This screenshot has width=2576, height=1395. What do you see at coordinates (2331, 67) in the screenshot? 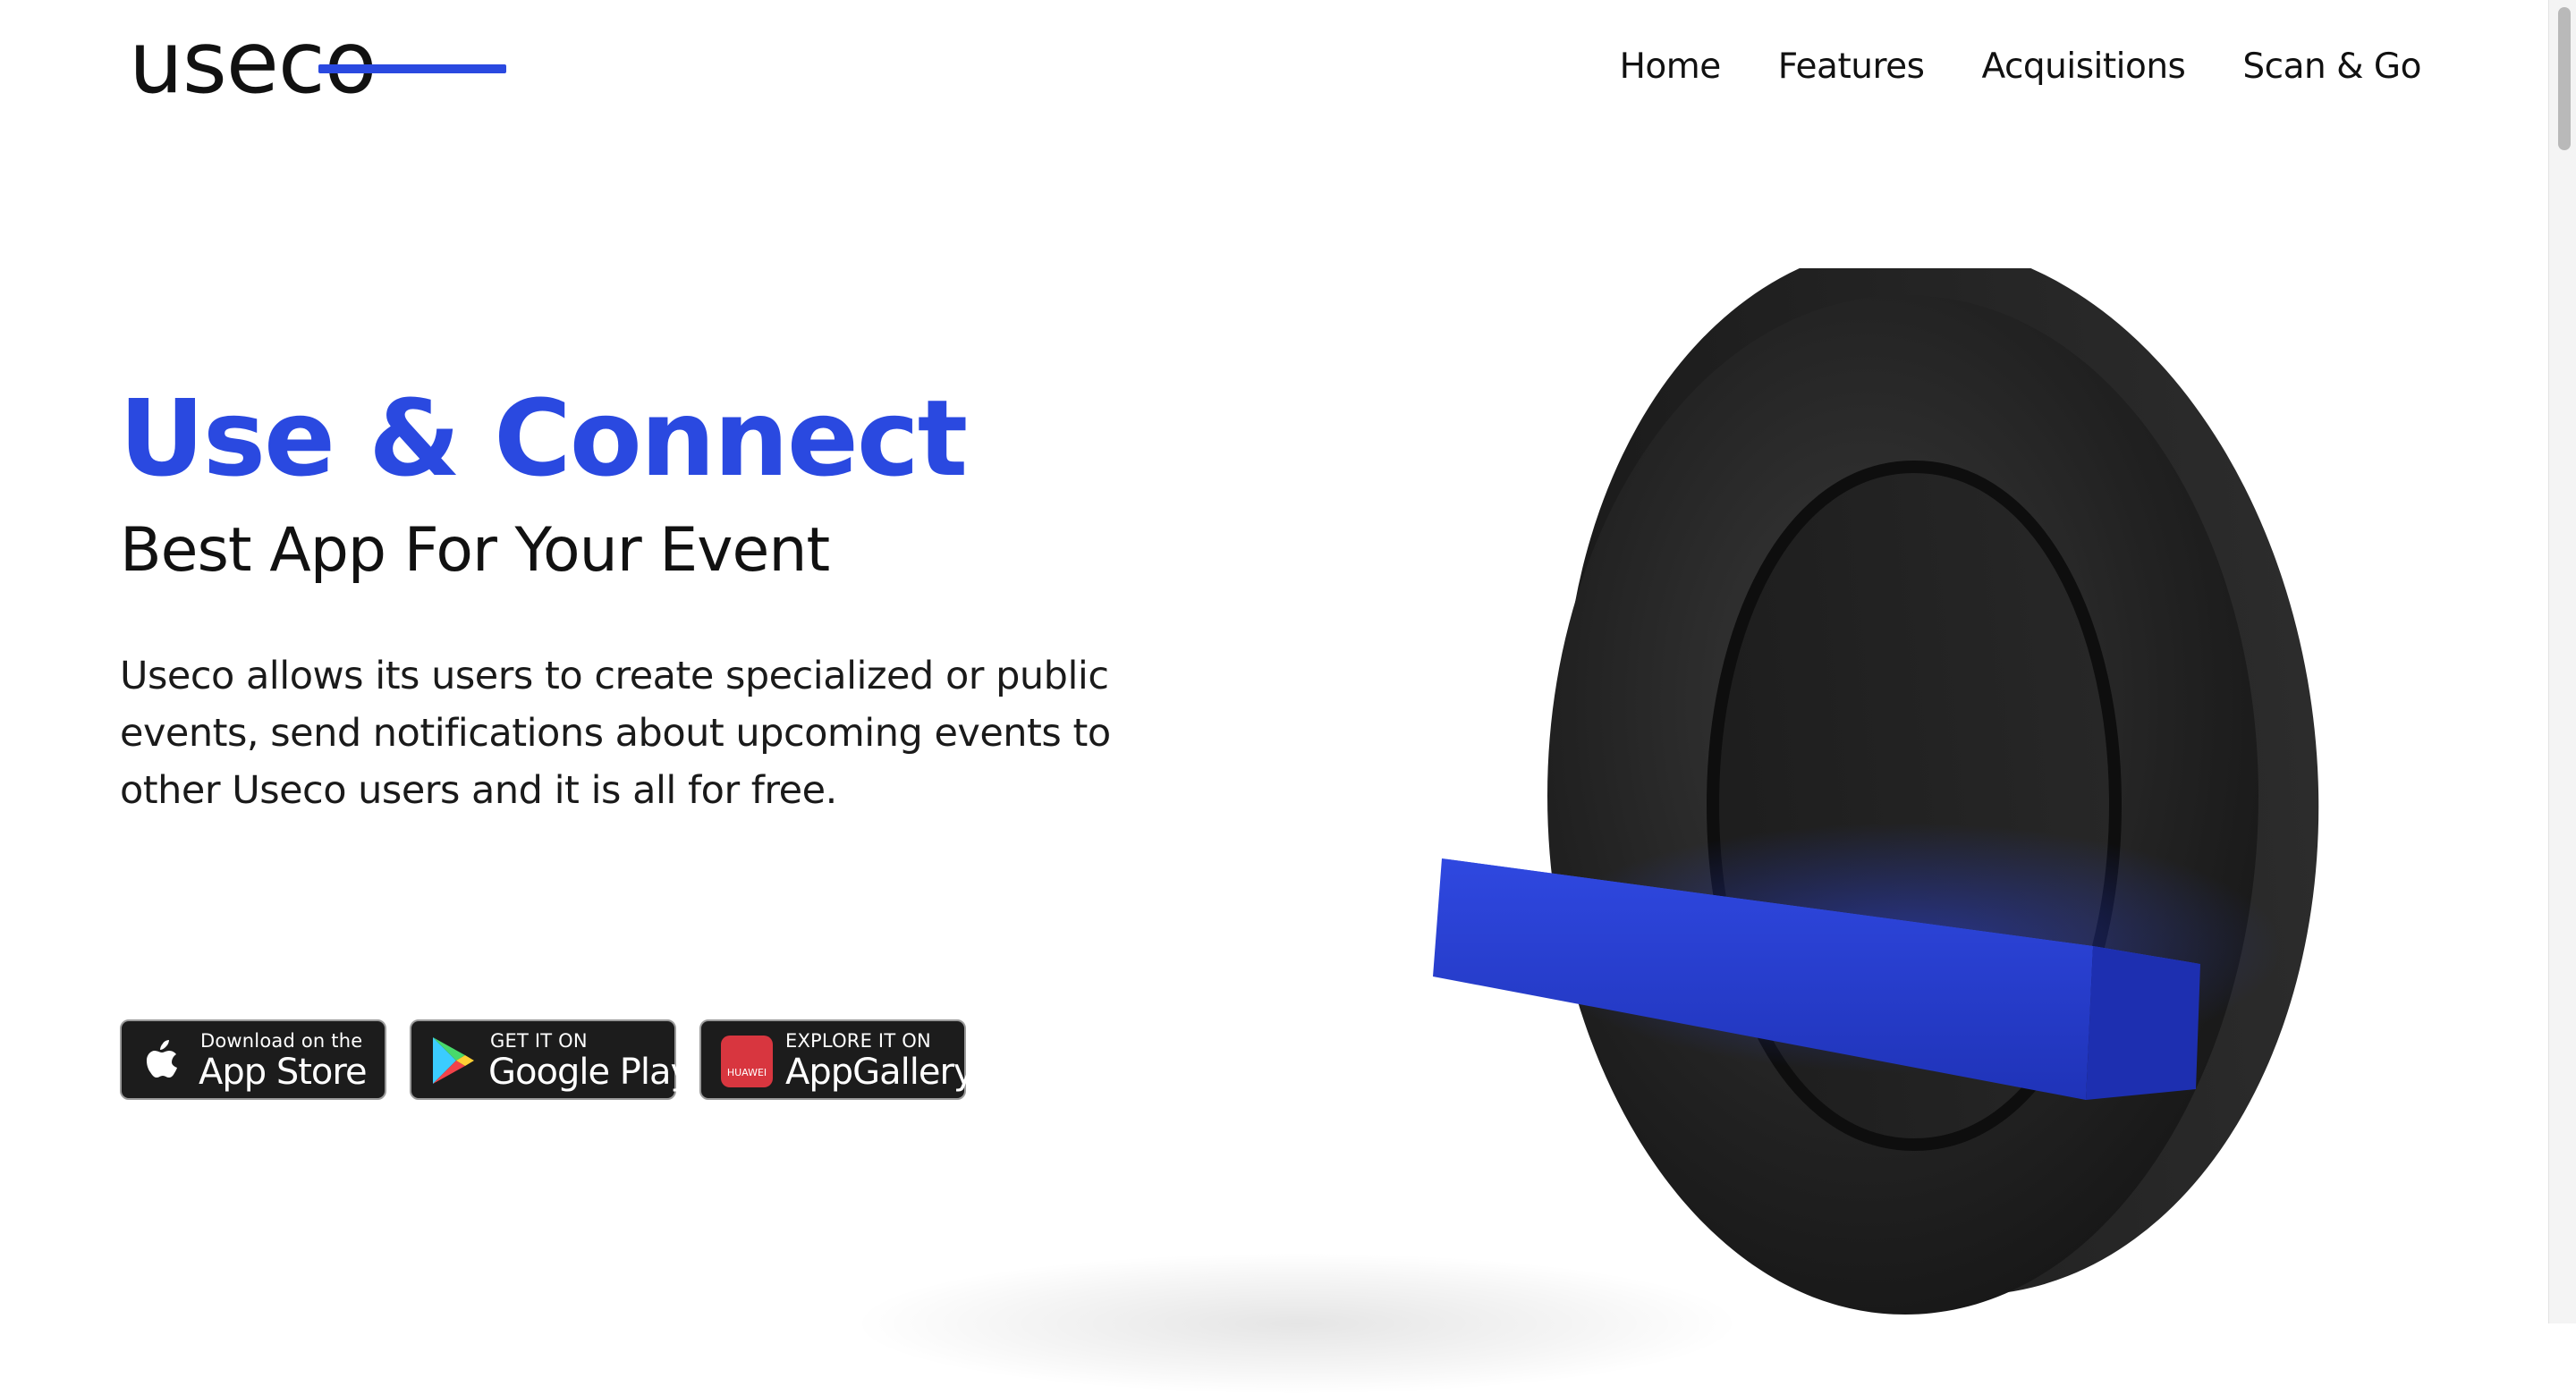
I see `nav-scan-and-go: Scan & Go` at bounding box center [2331, 67].